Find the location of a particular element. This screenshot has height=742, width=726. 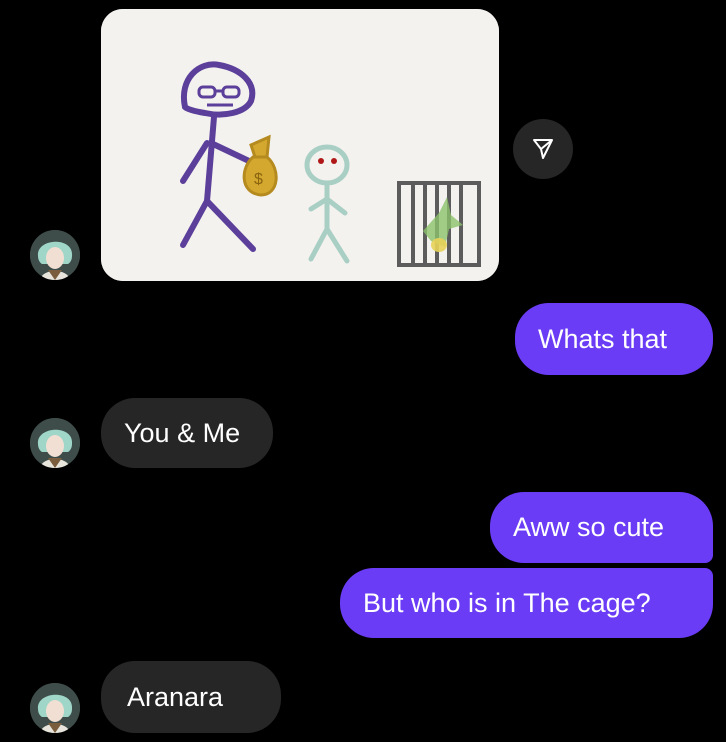

outgoing-message: Whats that is located at coordinates (614, 339).